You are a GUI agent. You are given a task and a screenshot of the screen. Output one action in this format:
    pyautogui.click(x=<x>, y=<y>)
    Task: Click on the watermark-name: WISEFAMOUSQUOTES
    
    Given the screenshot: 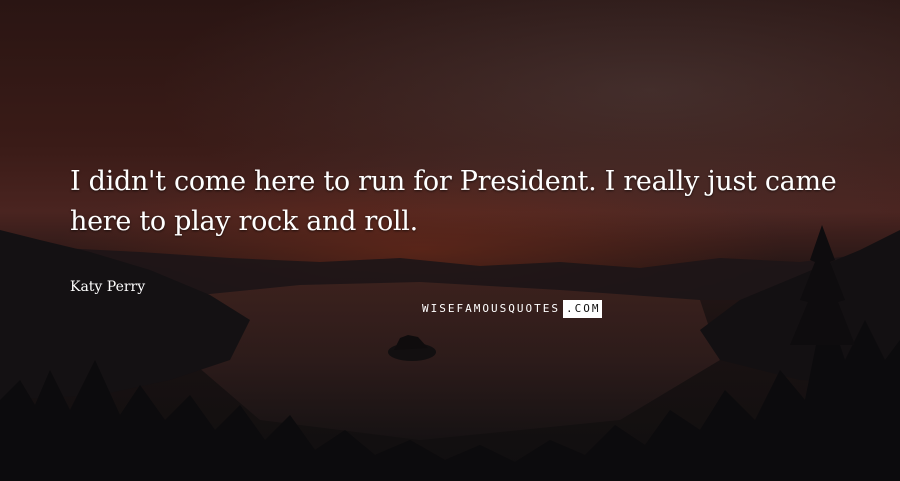 What is the action you would take?
    pyautogui.click(x=491, y=308)
    